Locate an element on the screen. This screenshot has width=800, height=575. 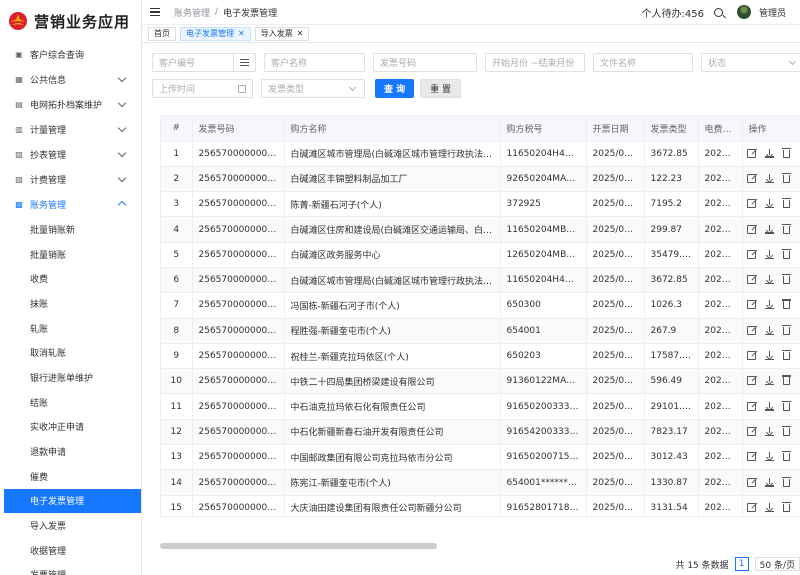
reset-button: 重 置 is located at coordinates (441, 88).